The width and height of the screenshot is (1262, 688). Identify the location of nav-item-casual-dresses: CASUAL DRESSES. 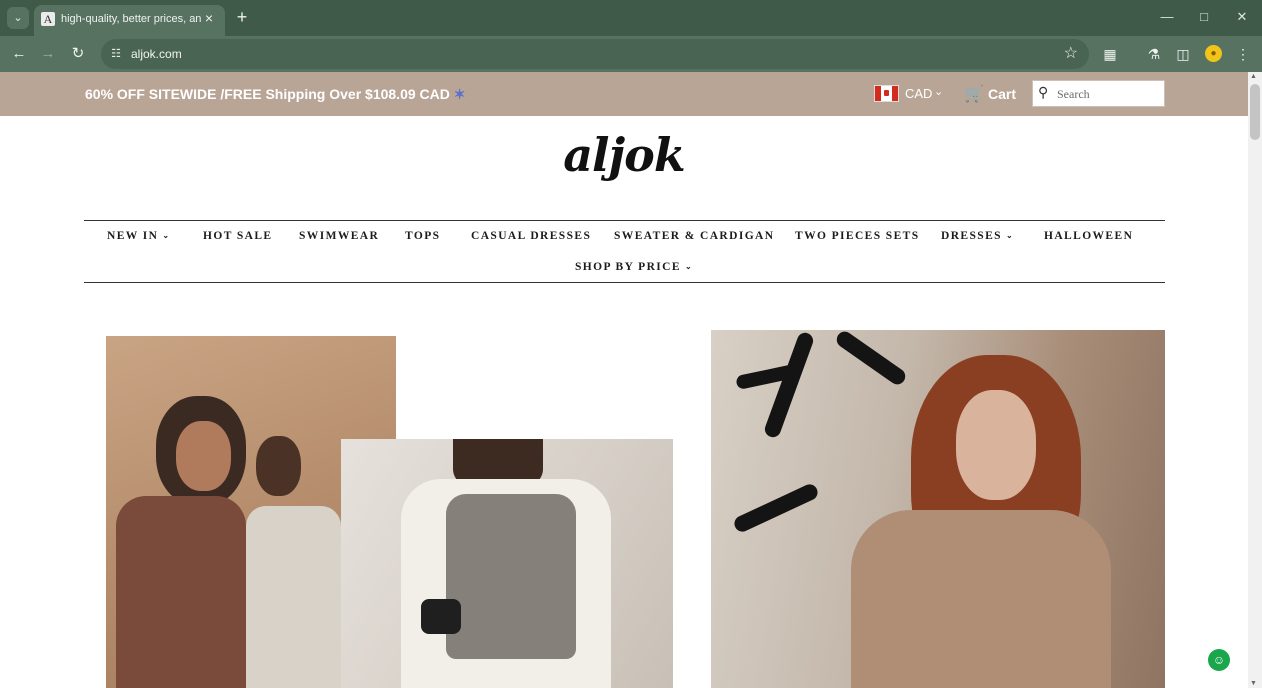
(531, 236).